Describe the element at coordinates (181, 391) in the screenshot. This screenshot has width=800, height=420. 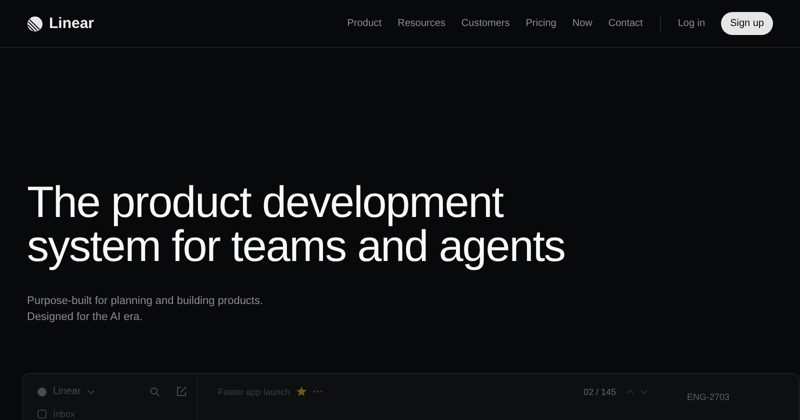
I see `compose-icon` at that location.